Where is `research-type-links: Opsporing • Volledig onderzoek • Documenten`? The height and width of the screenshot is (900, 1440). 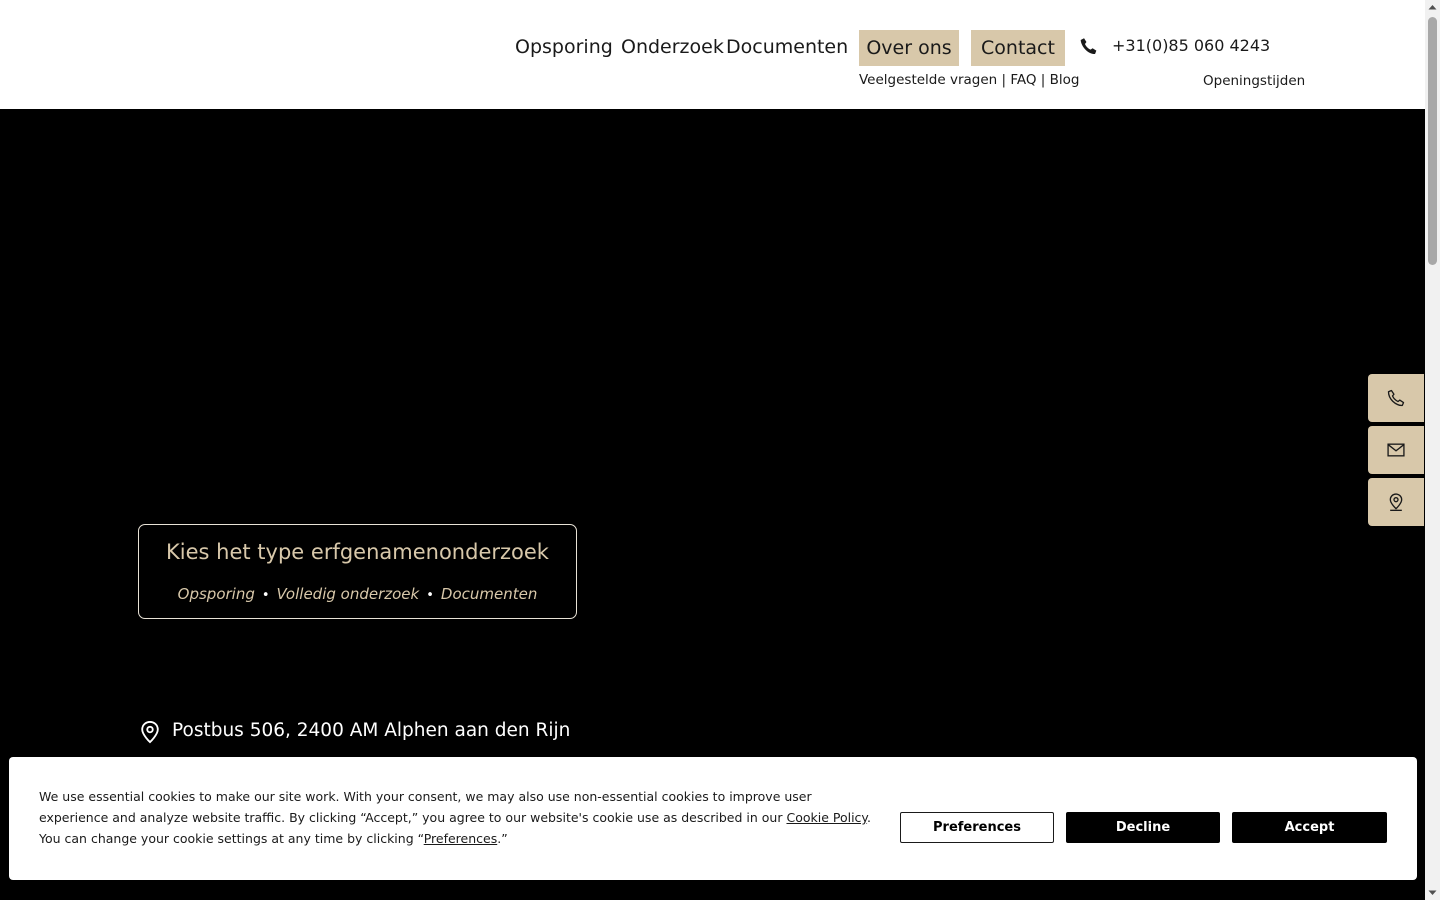 research-type-links: Opsporing • Volledig onderzoek • Documenten is located at coordinates (357, 595).